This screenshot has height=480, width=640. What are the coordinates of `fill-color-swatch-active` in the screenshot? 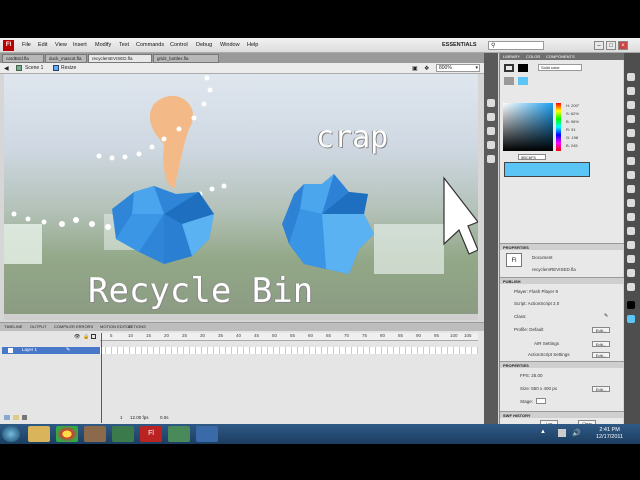 It's located at (523, 81).